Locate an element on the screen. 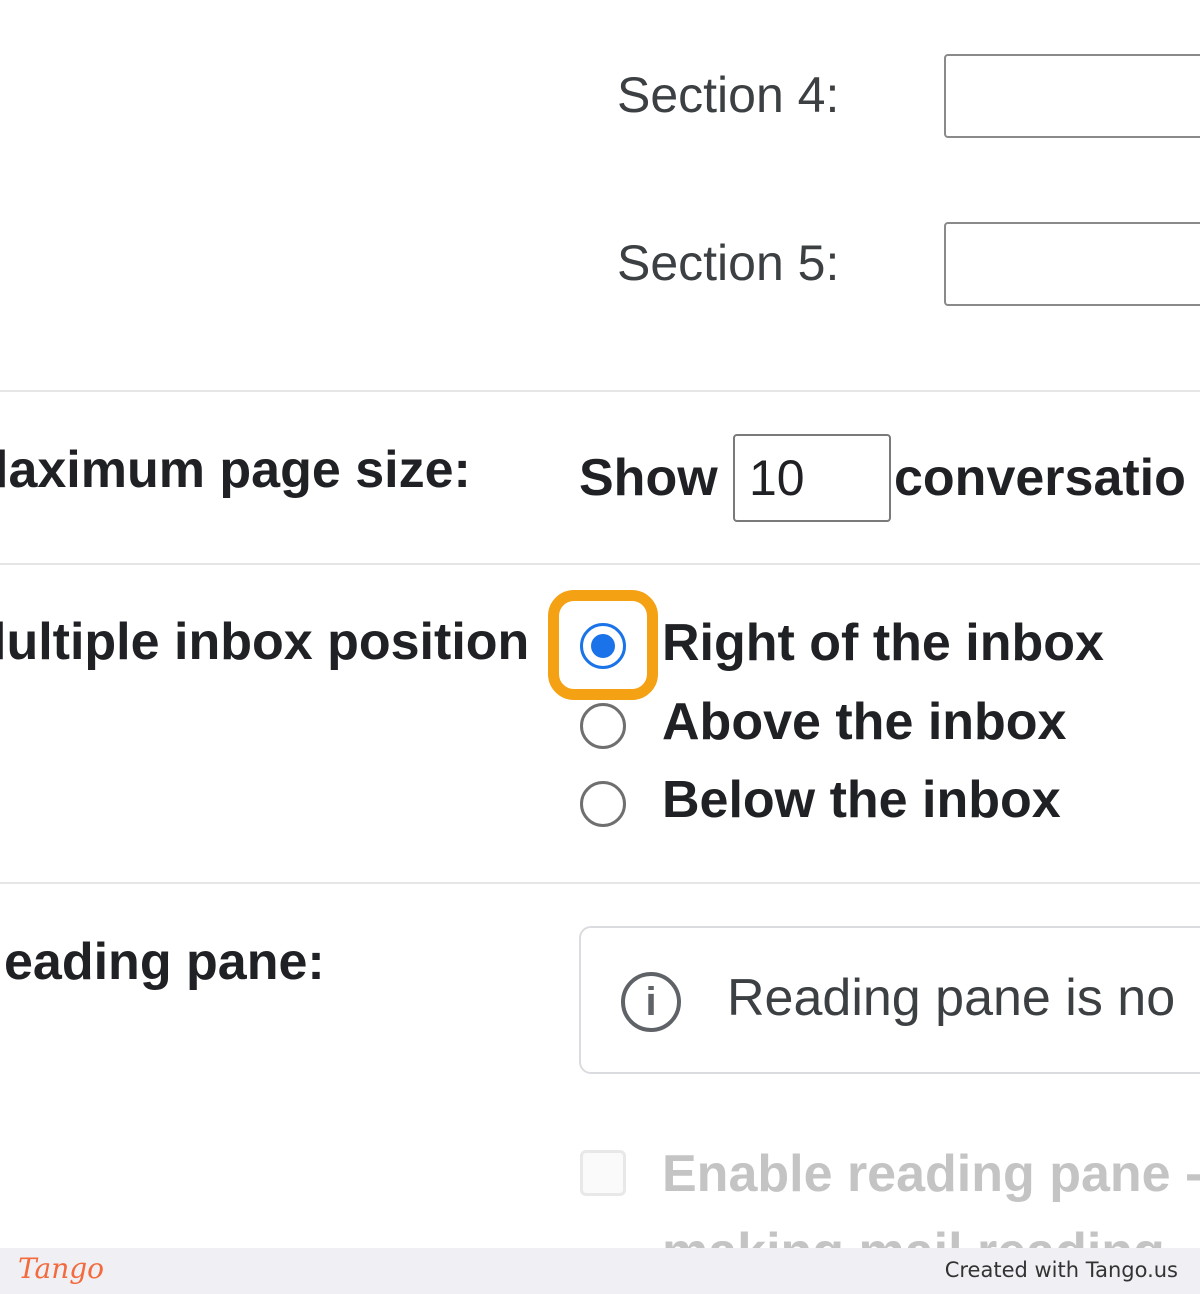 This screenshot has height=1294, width=1200. enable-reading-pane-label: Enable reading pane - is located at coordinates (931, 1174).